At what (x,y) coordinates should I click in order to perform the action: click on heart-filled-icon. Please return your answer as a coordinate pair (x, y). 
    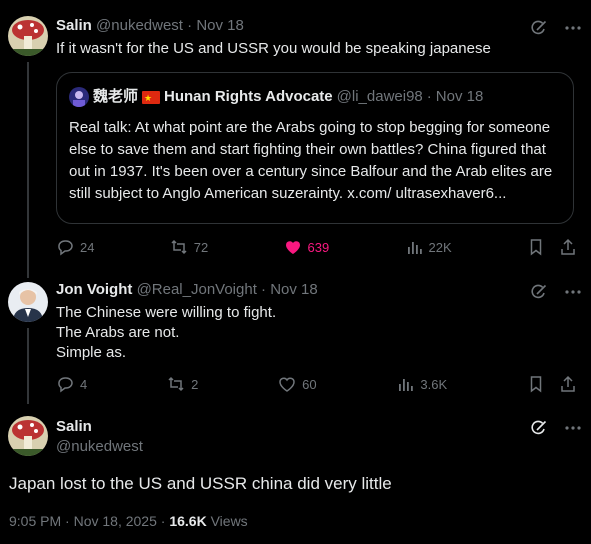
    Looking at the image, I should click on (292, 247).